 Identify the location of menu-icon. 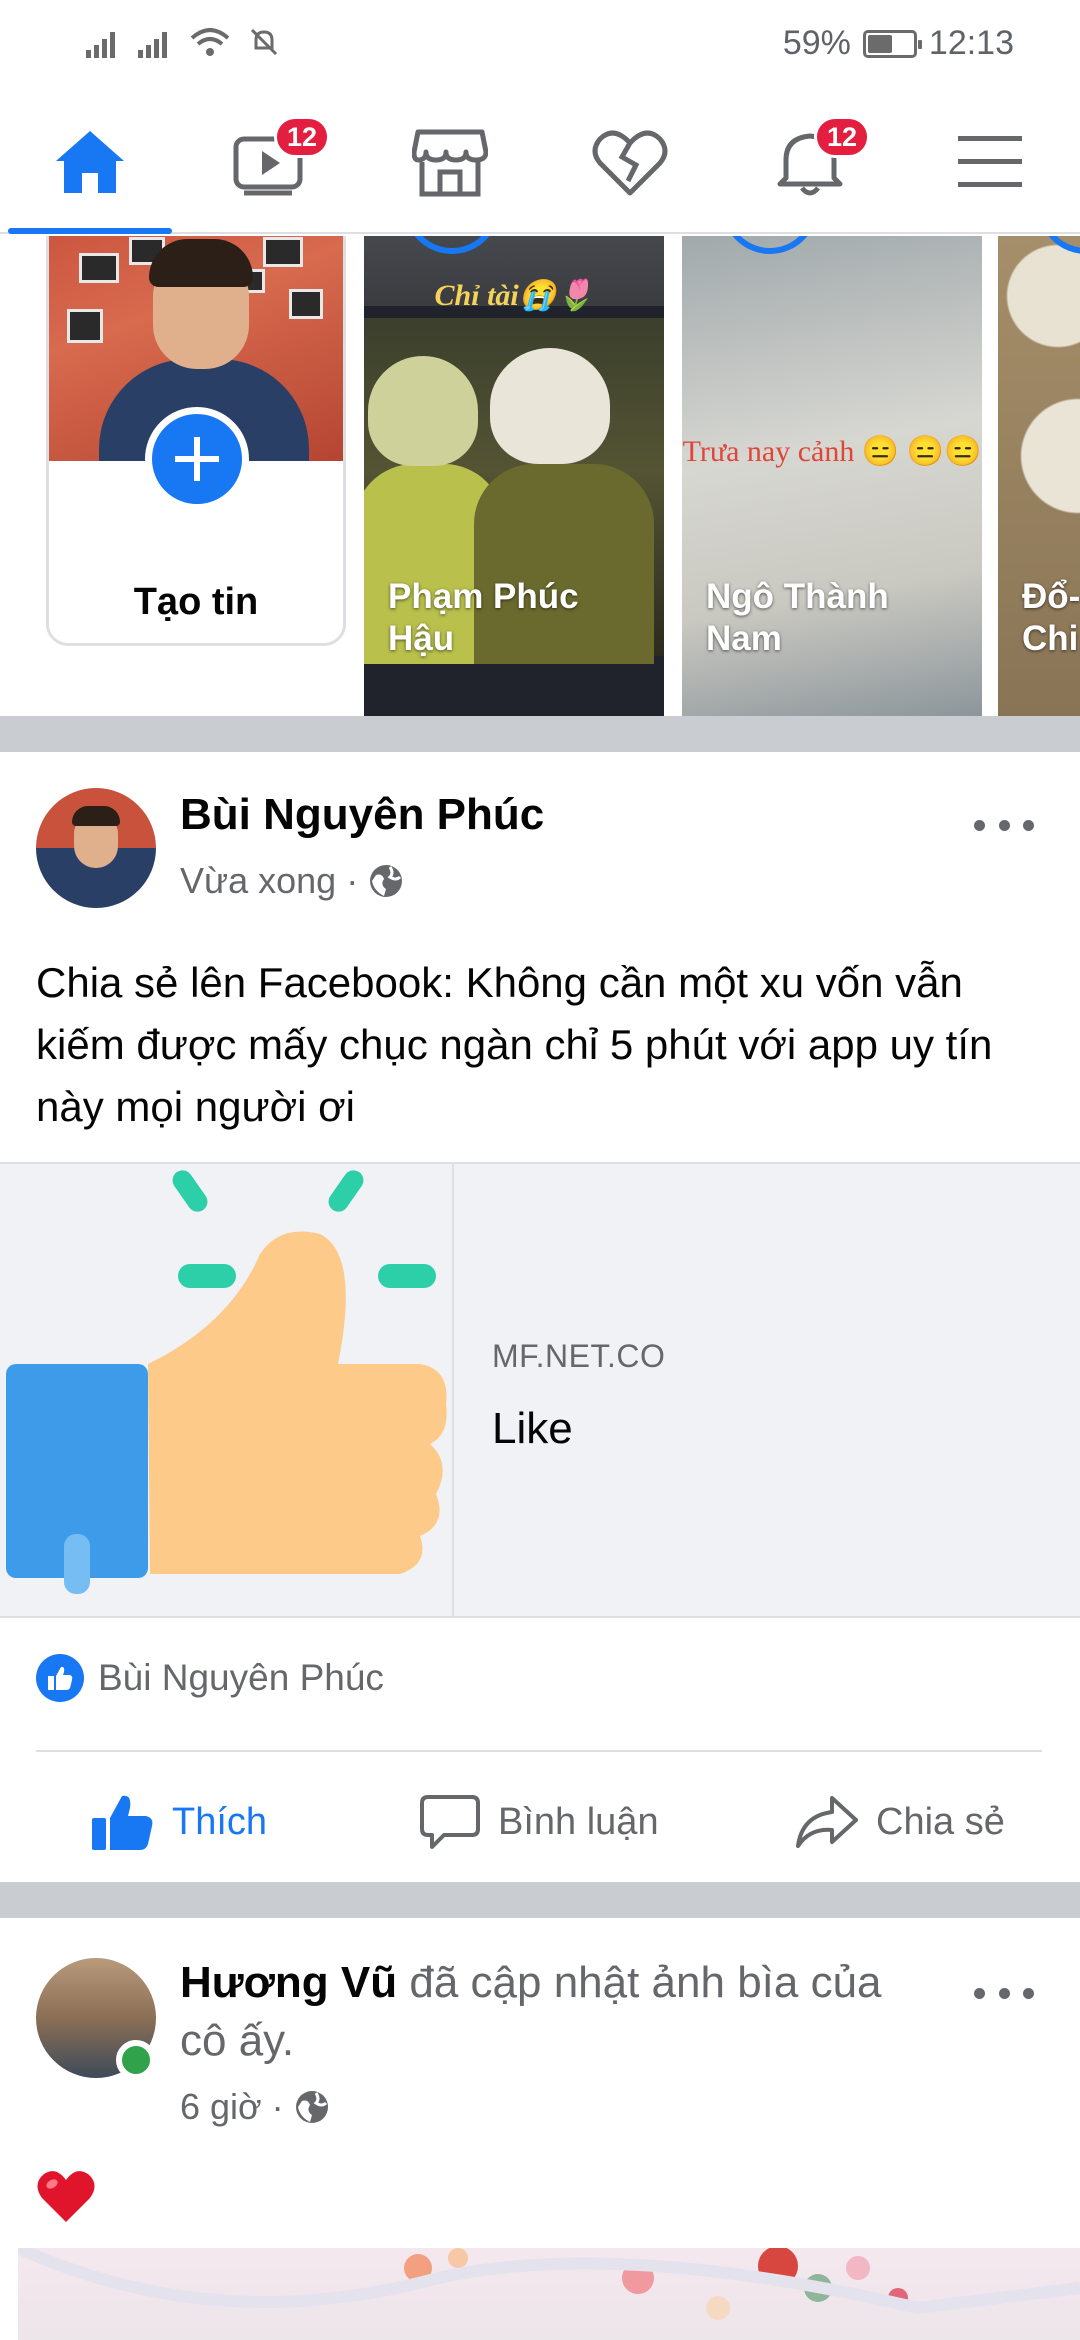
(990, 161).